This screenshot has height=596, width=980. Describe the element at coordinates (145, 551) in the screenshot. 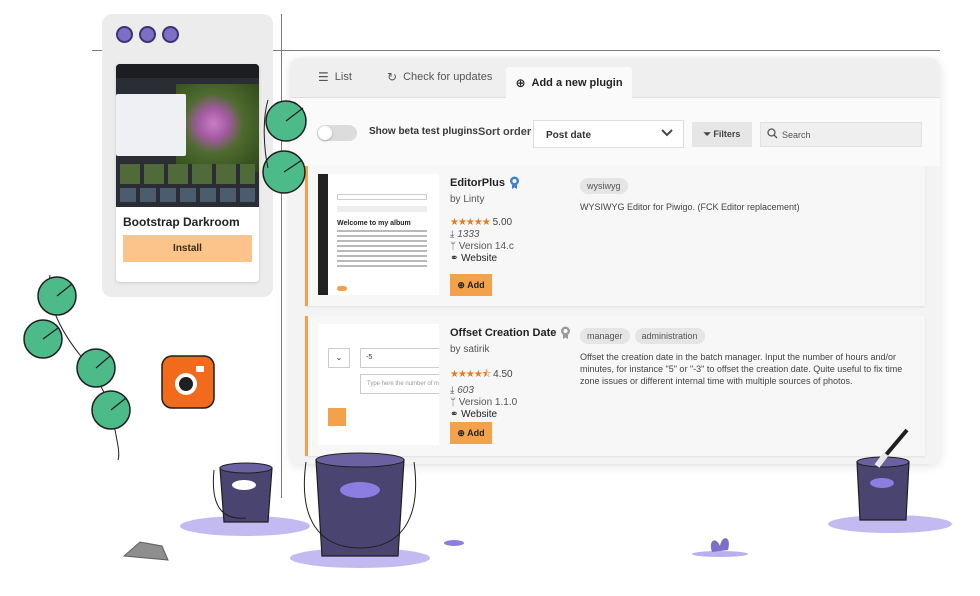

I see `rock-icon` at that location.